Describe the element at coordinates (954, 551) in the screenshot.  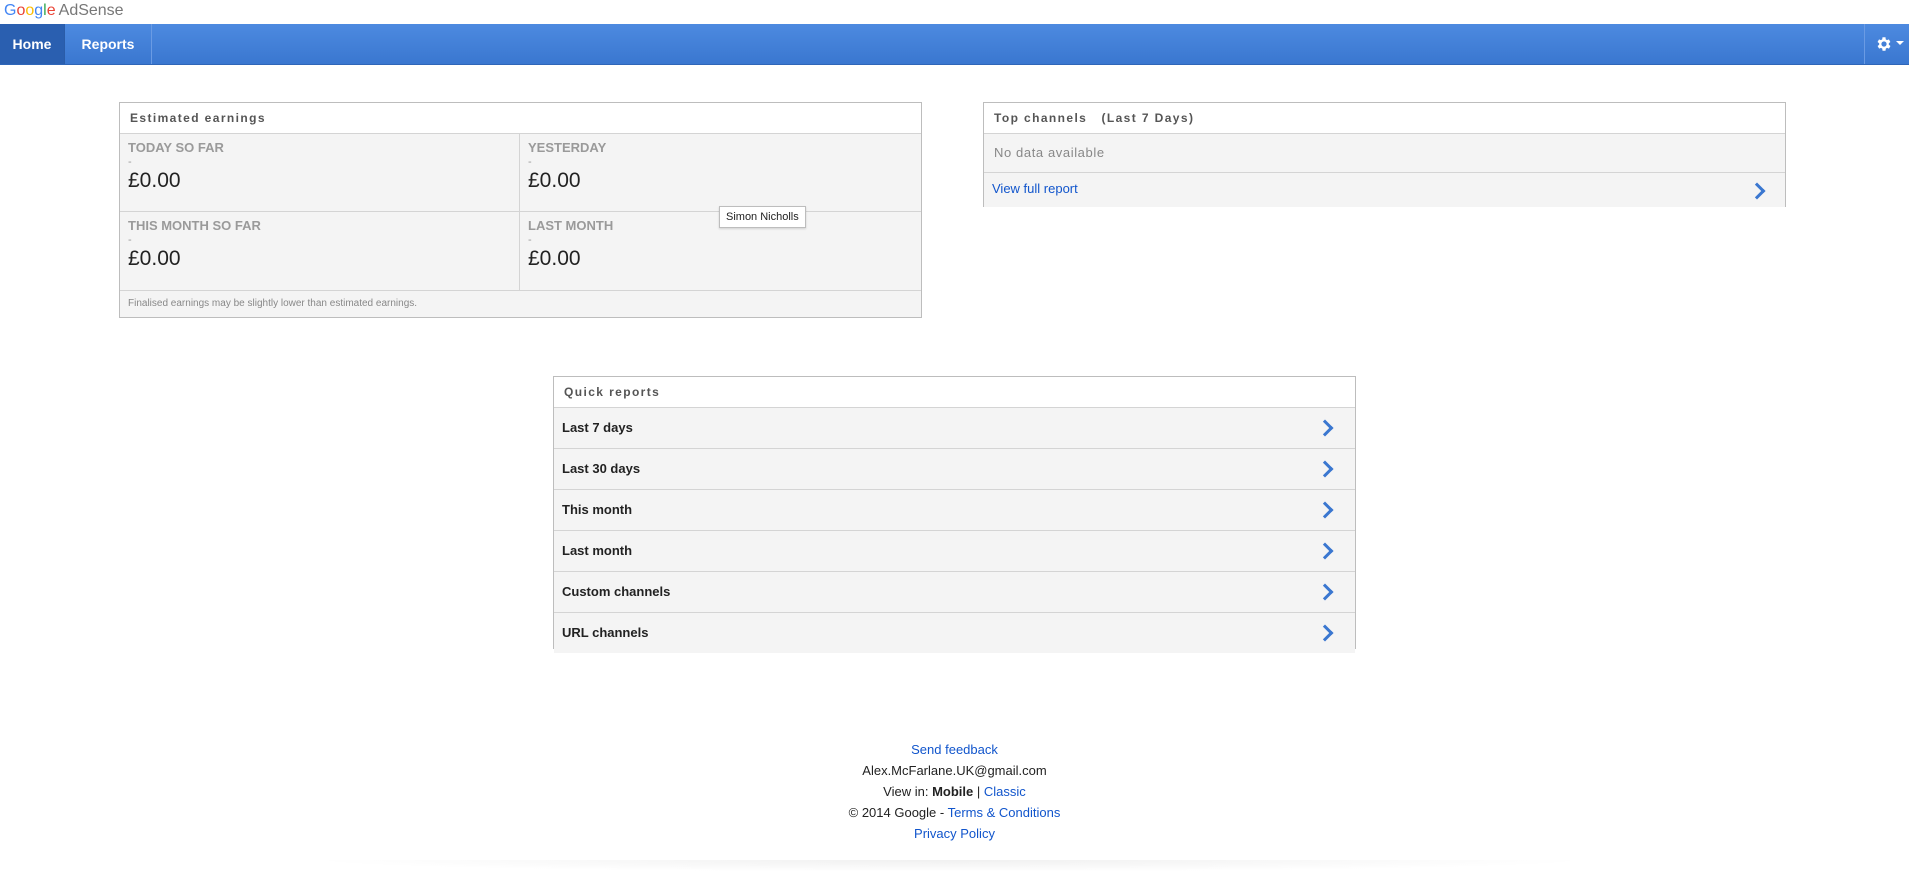
I see `quick-report-last-month: Last month` at that location.